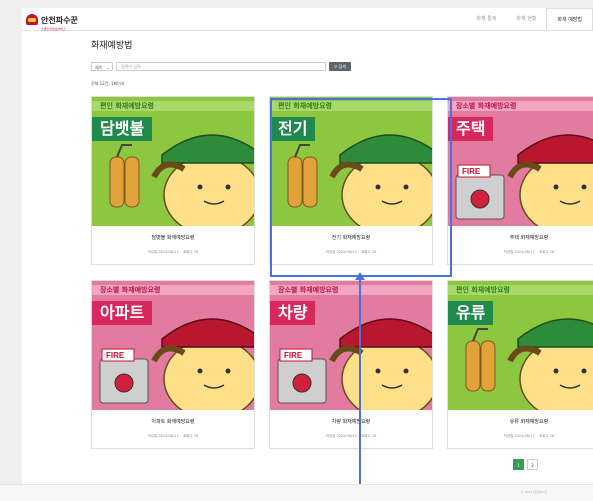  What do you see at coordinates (520, 161) in the screenshot?
I see `card-thumbnail: FIRE 장소별 화재예방요령 주택` at bounding box center [520, 161].